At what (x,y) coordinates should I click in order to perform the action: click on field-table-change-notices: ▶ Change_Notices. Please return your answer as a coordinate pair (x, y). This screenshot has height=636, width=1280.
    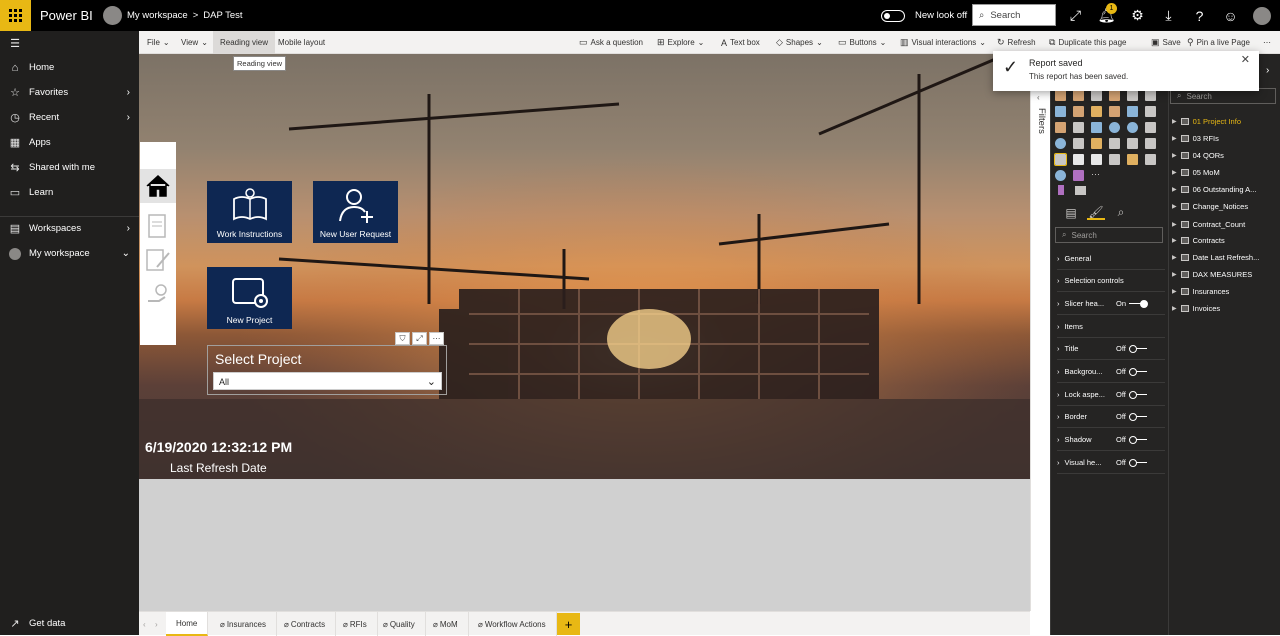
    Looking at the image, I should click on (1226, 206).